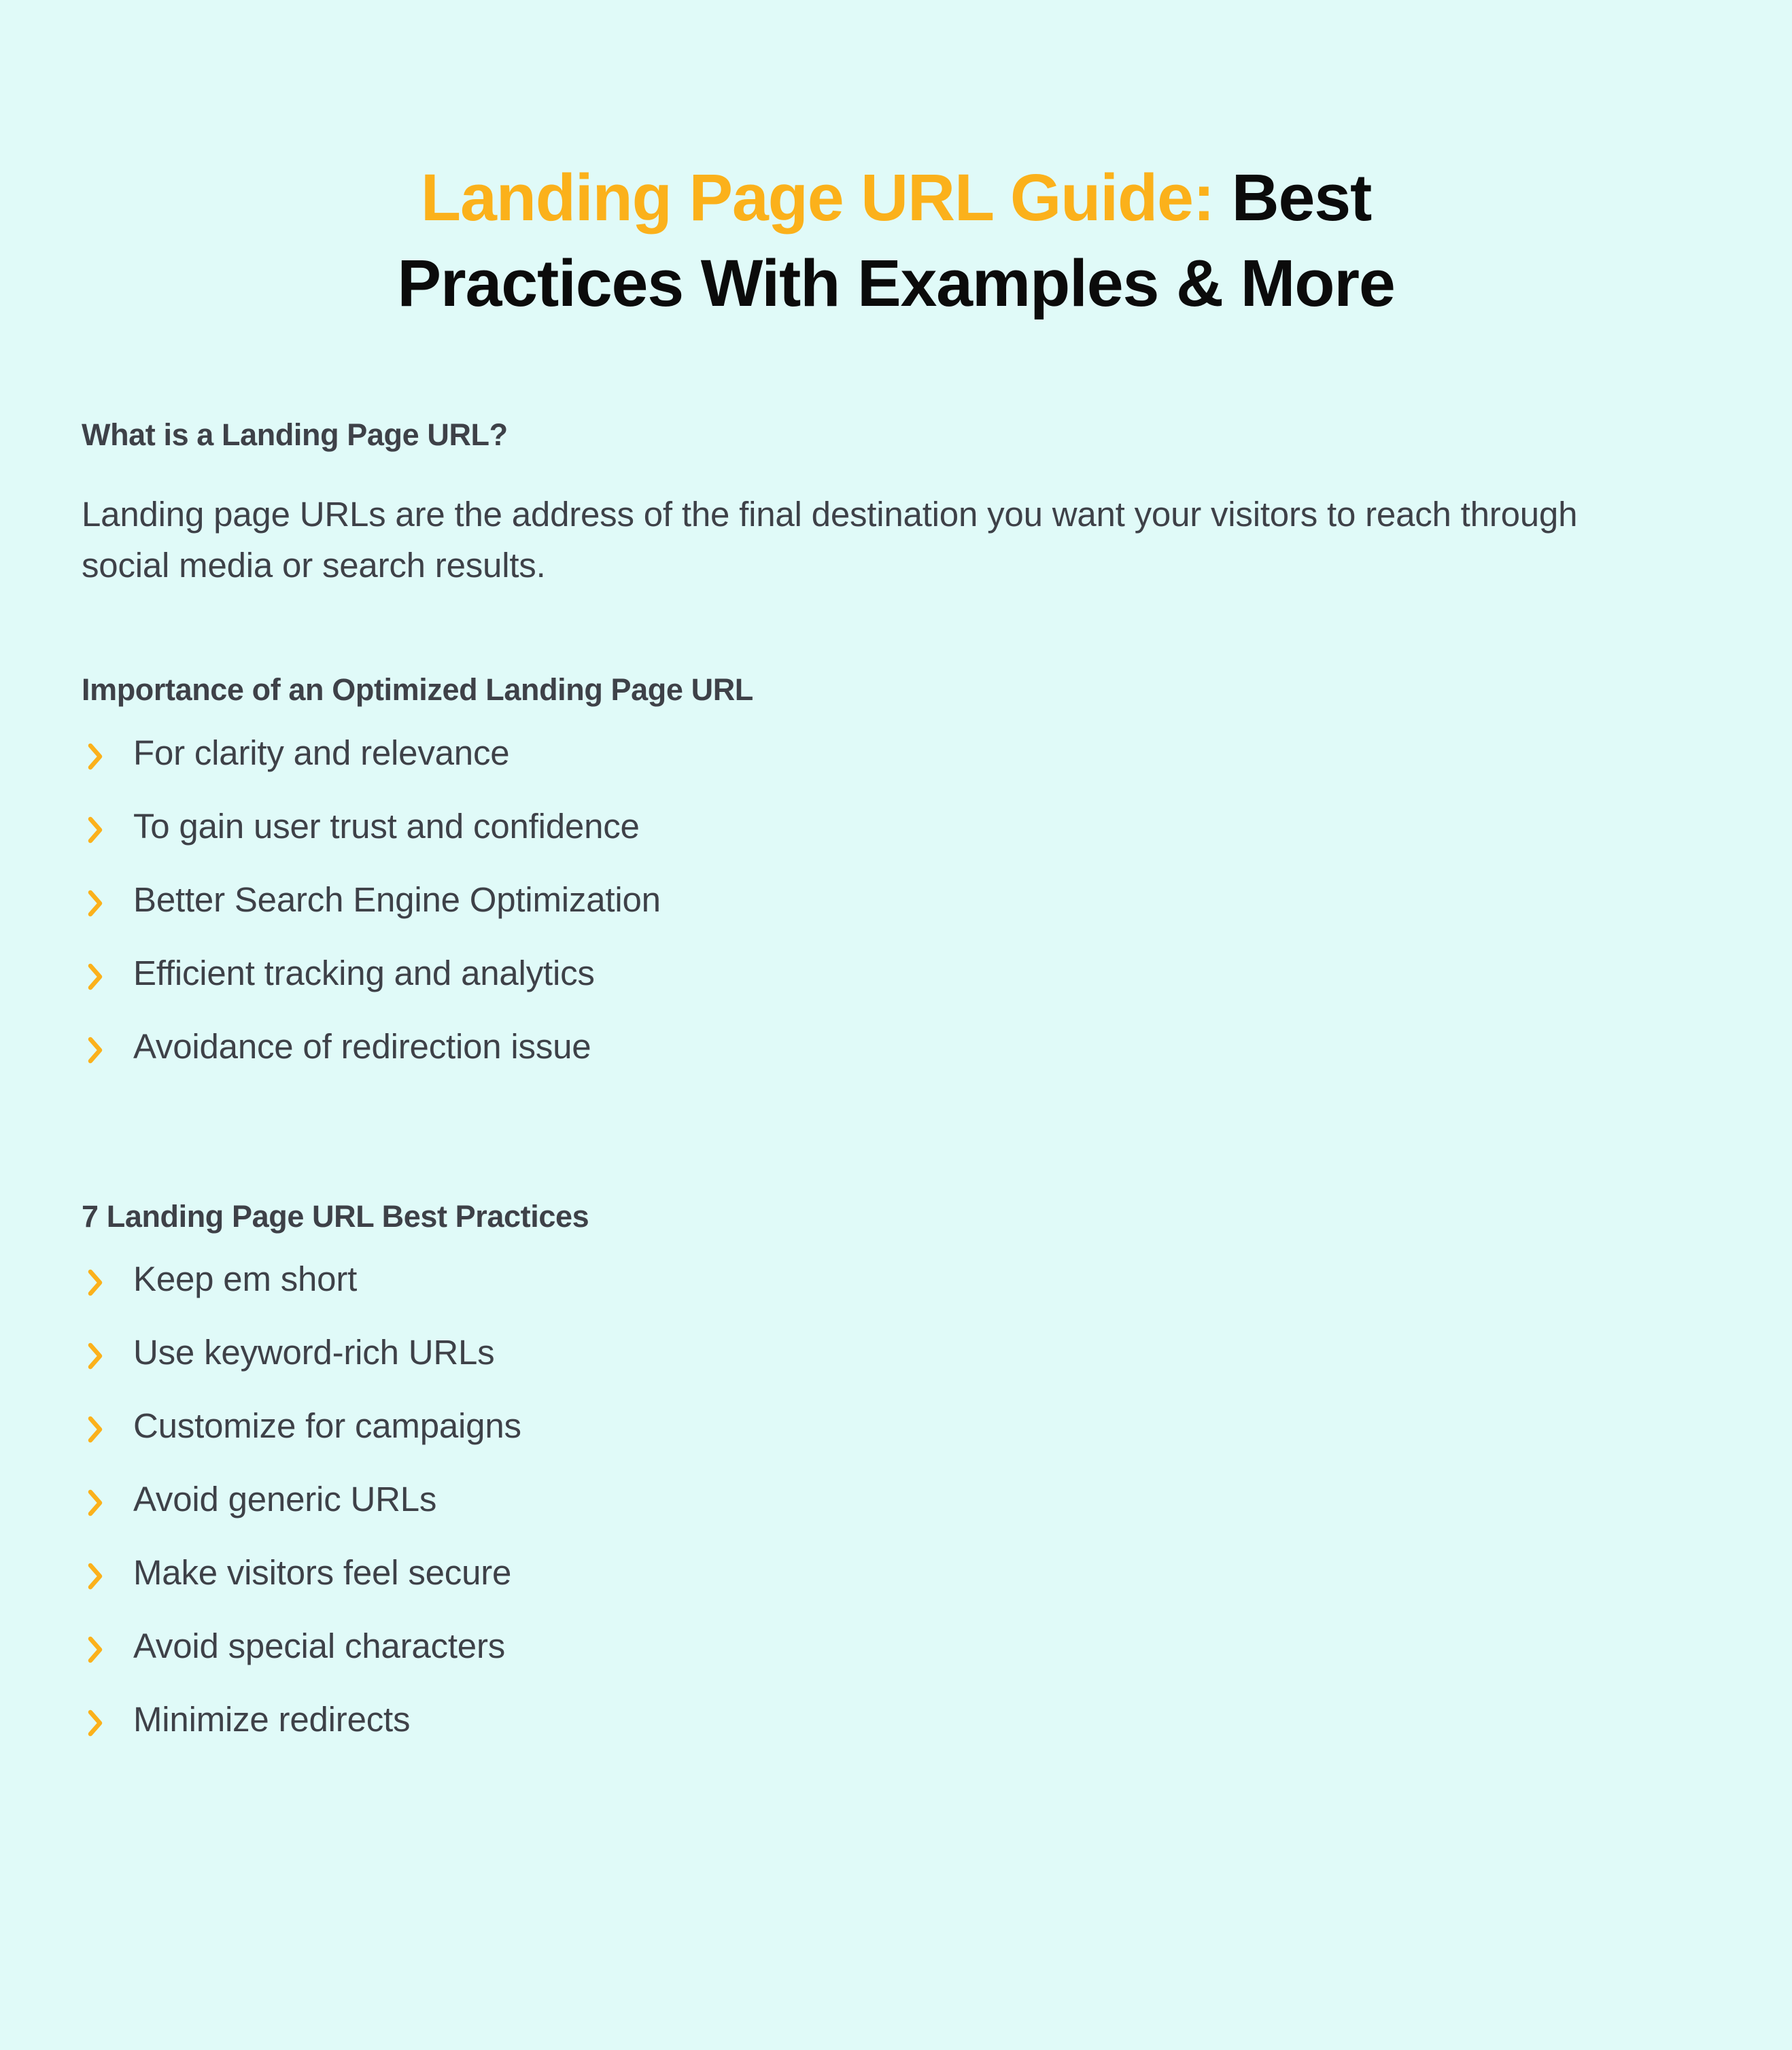 This screenshot has width=1792, height=2050. I want to click on list-item: Better Search Engine Optimization, so click(885, 918).